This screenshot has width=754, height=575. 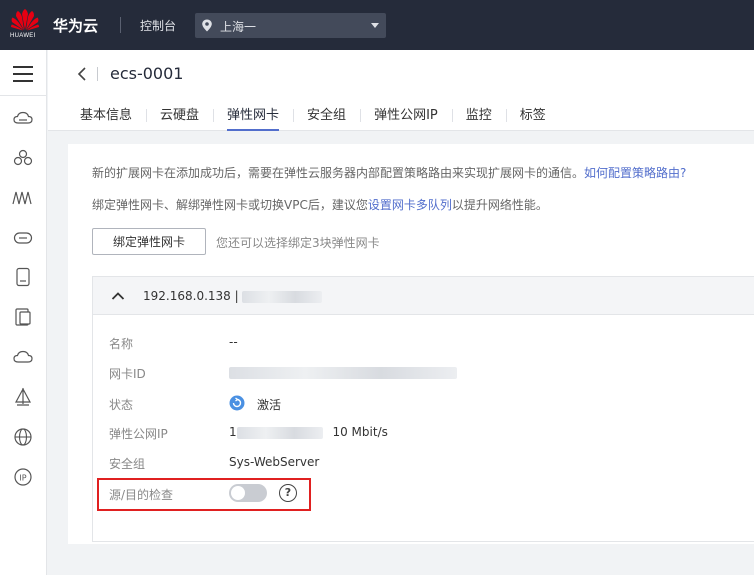 What do you see at coordinates (401, 90) in the screenshot?
I see `page-header: ecs-0001 基本信息 云硬盘 弹性网卡 安全组 弹性公网IP 监控 标签` at bounding box center [401, 90].